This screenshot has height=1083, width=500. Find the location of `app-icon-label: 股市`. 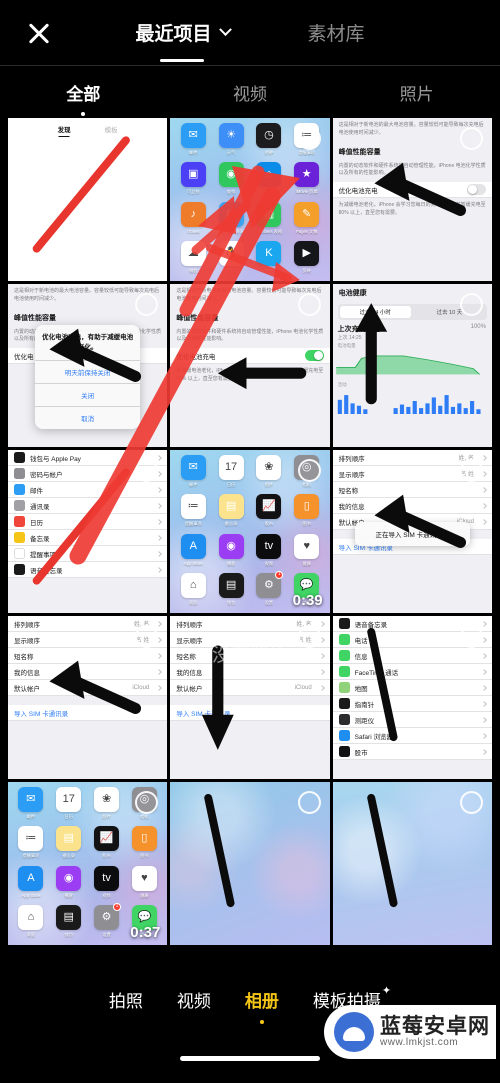

app-icon-label: 股市 is located at coordinates (269, 524).